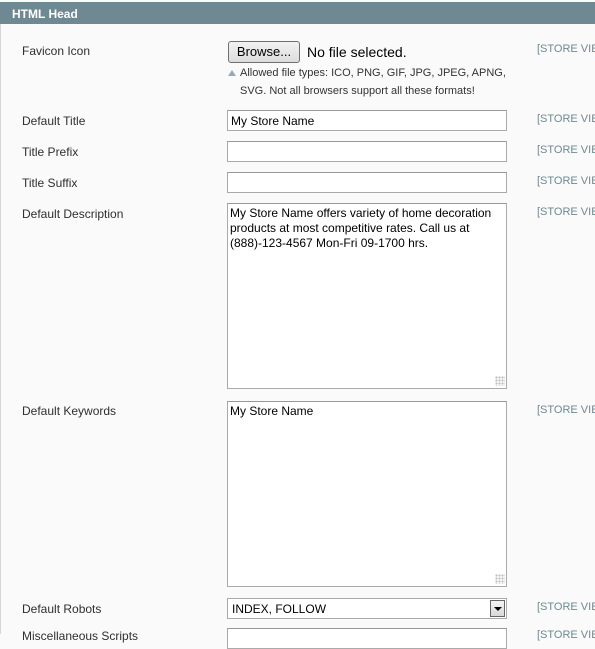 The width and height of the screenshot is (595, 649). Describe the element at coordinates (45, 14) in the screenshot. I see `section-title: HTML Head` at that location.